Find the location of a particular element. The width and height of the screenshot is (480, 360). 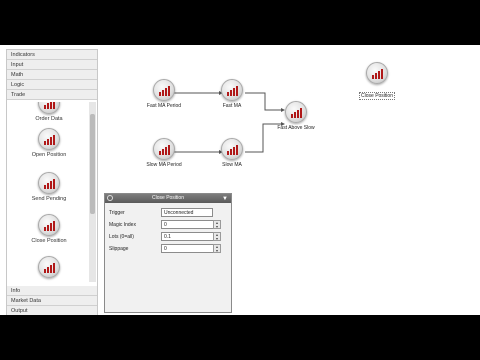

palette-item-order-data: Order Data is located at coordinates (49, 112).